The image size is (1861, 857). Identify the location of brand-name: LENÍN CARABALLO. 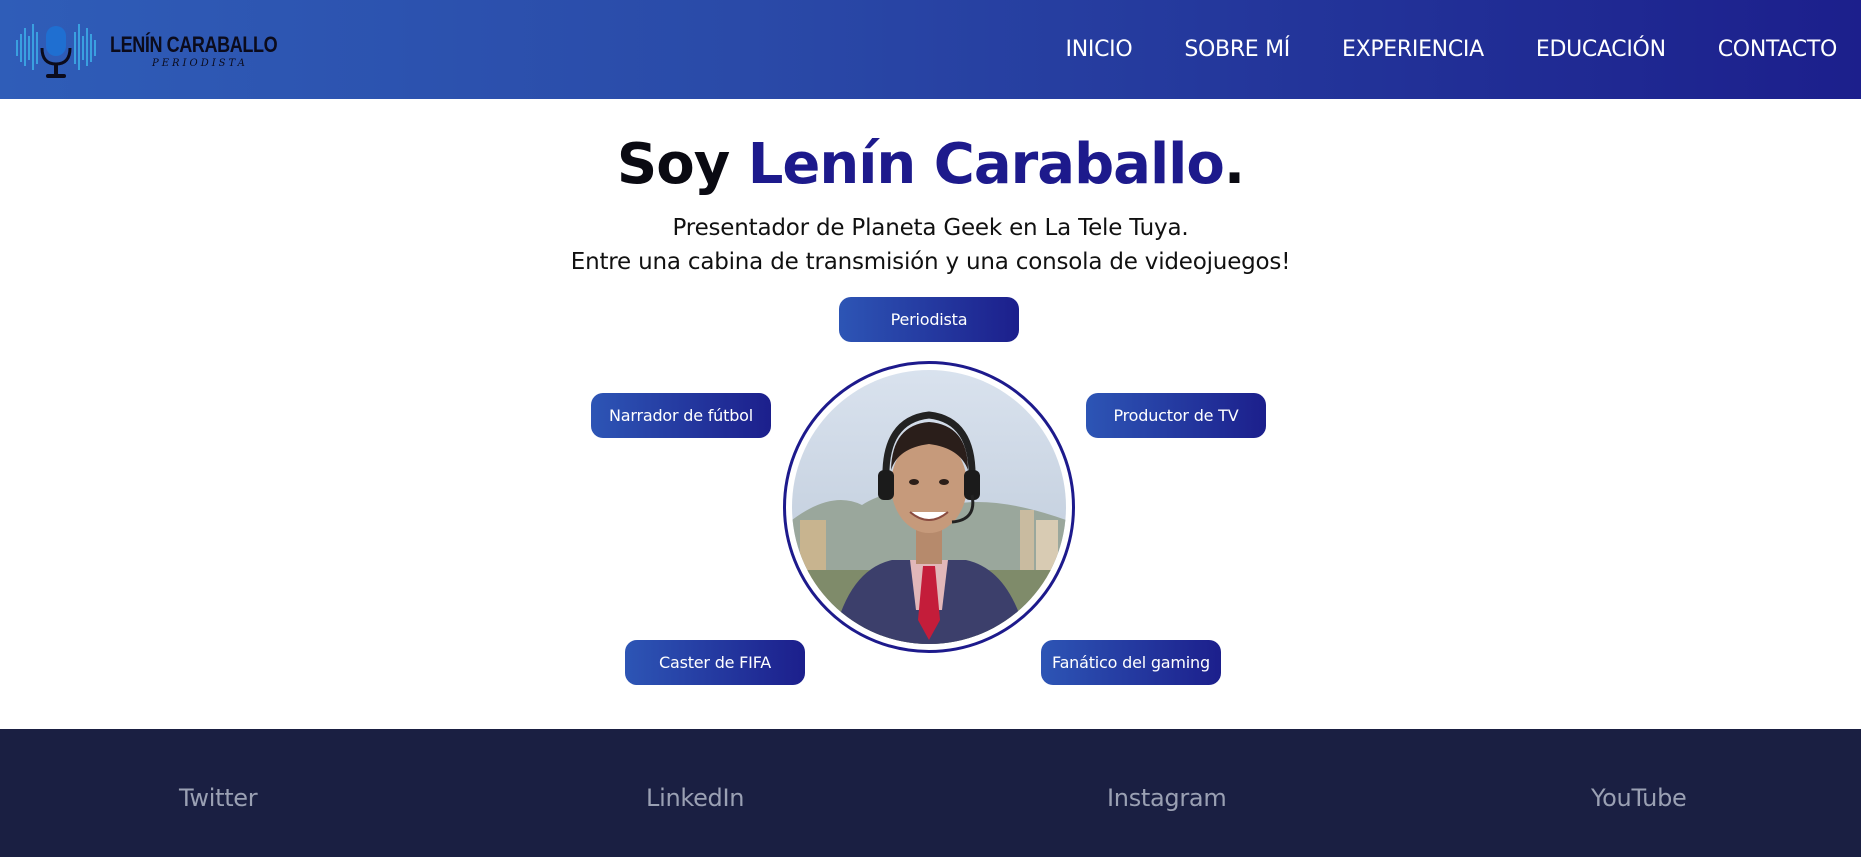
(194, 44).